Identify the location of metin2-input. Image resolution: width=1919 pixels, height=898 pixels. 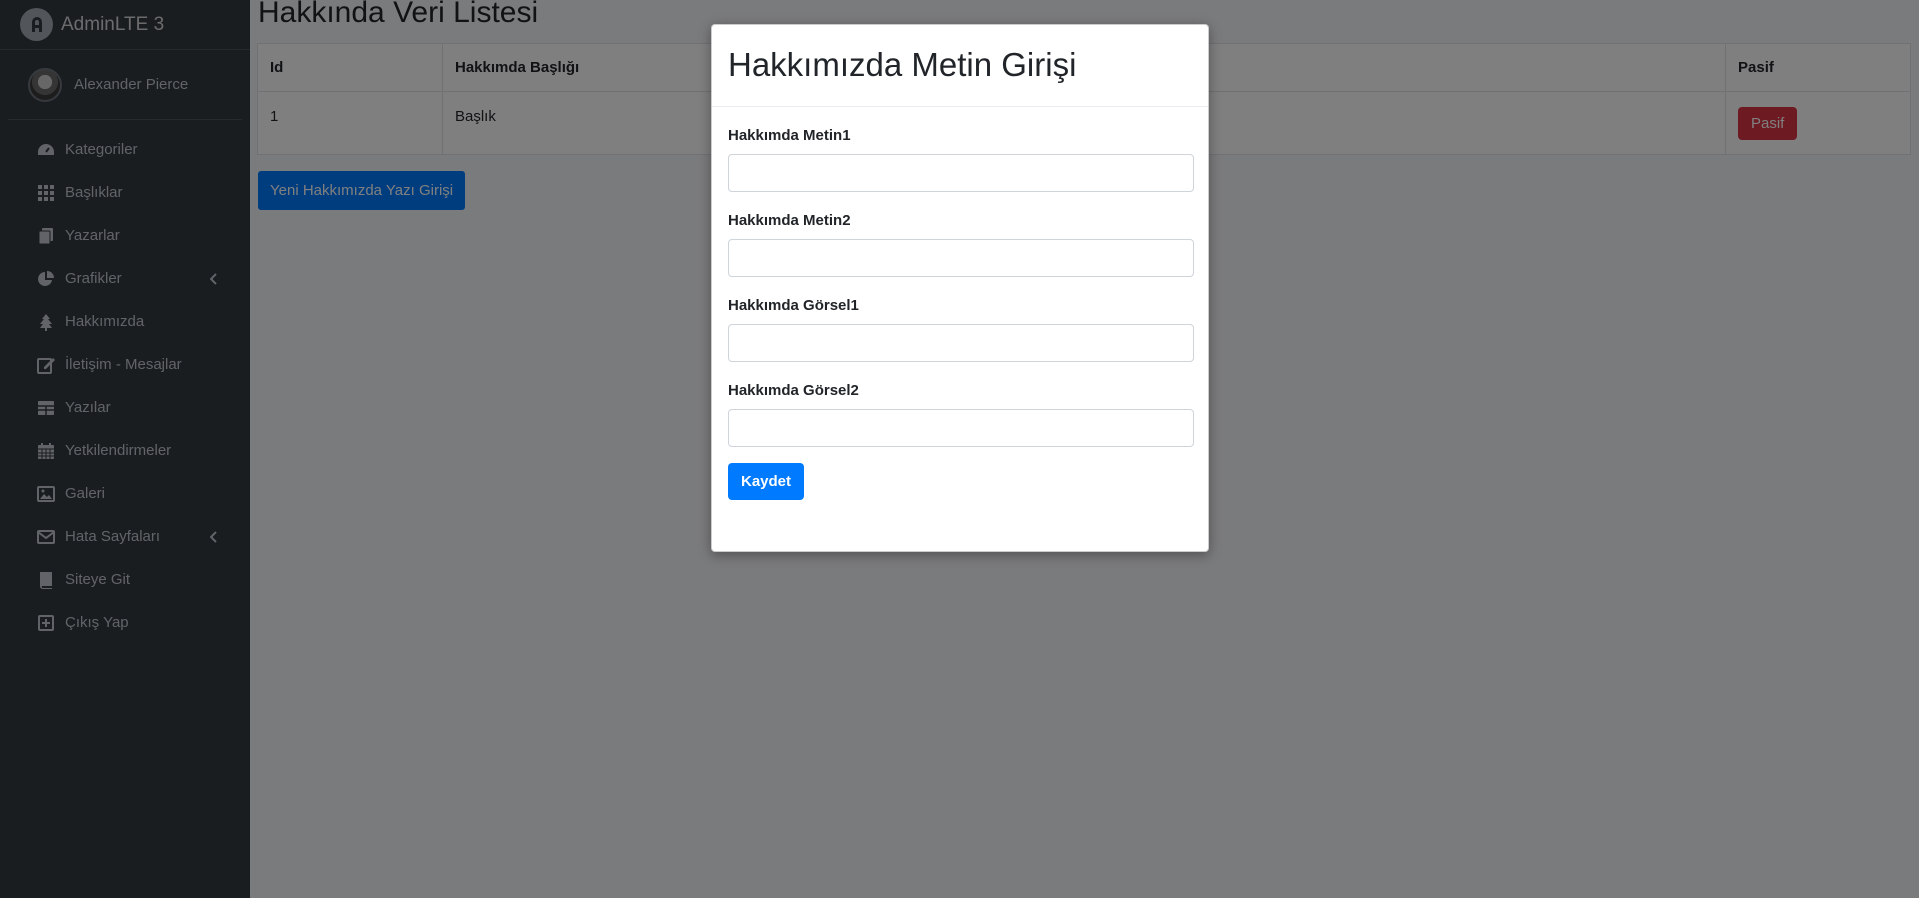
(961, 258).